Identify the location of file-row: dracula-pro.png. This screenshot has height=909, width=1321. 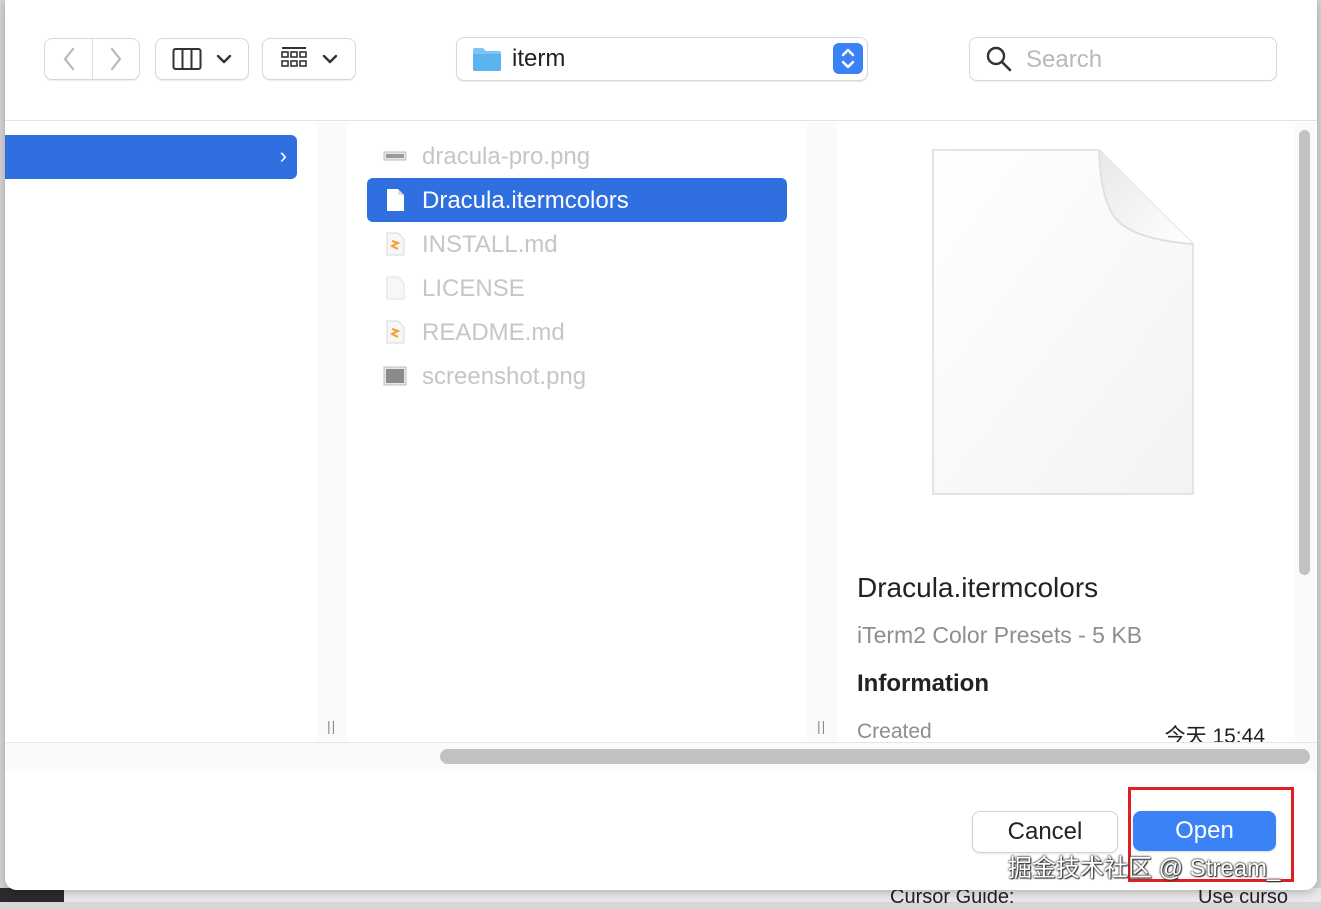
(577, 156).